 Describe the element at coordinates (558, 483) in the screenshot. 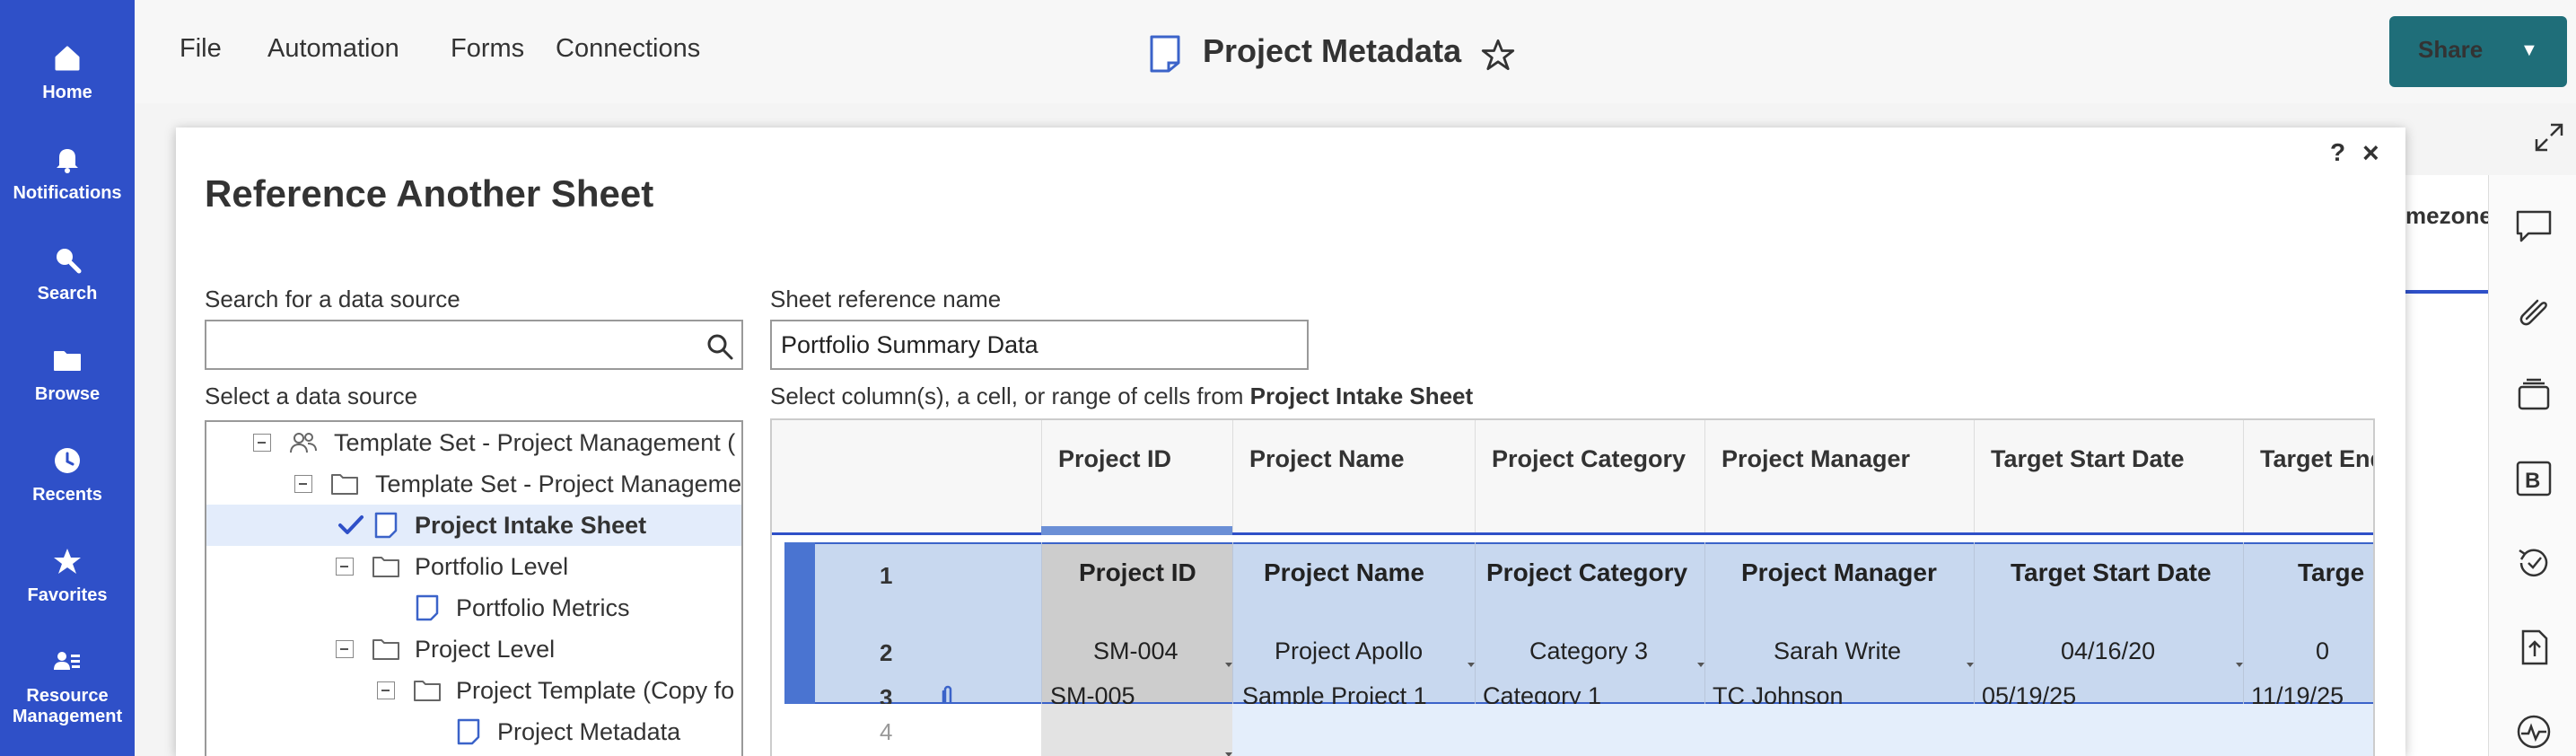

I see `tree-item-label: Template Set - Project Manageme` at that location.